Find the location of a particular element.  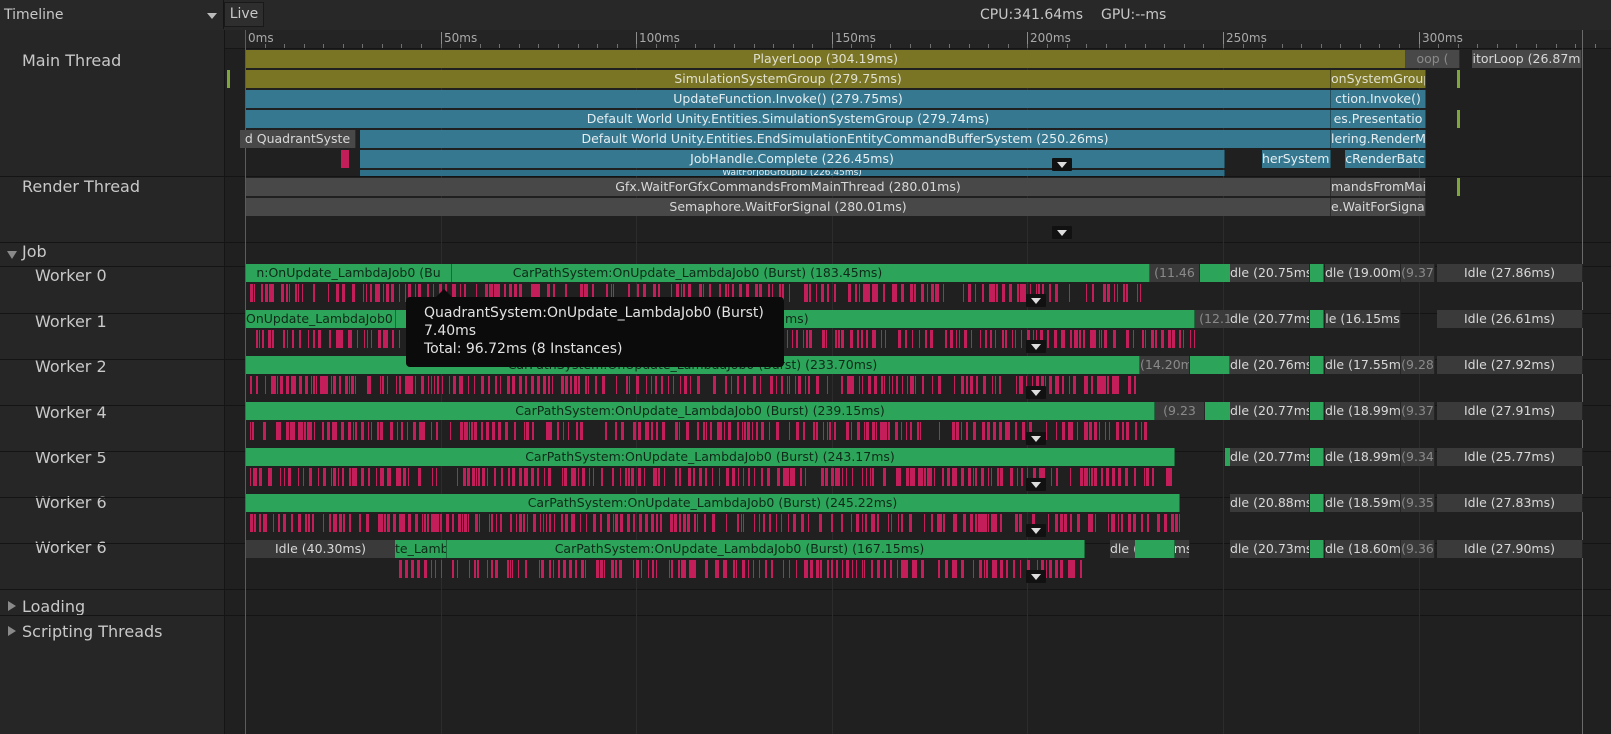

update-function-bar-2: ction.Invoke() is located at coordinates (1378, 99).